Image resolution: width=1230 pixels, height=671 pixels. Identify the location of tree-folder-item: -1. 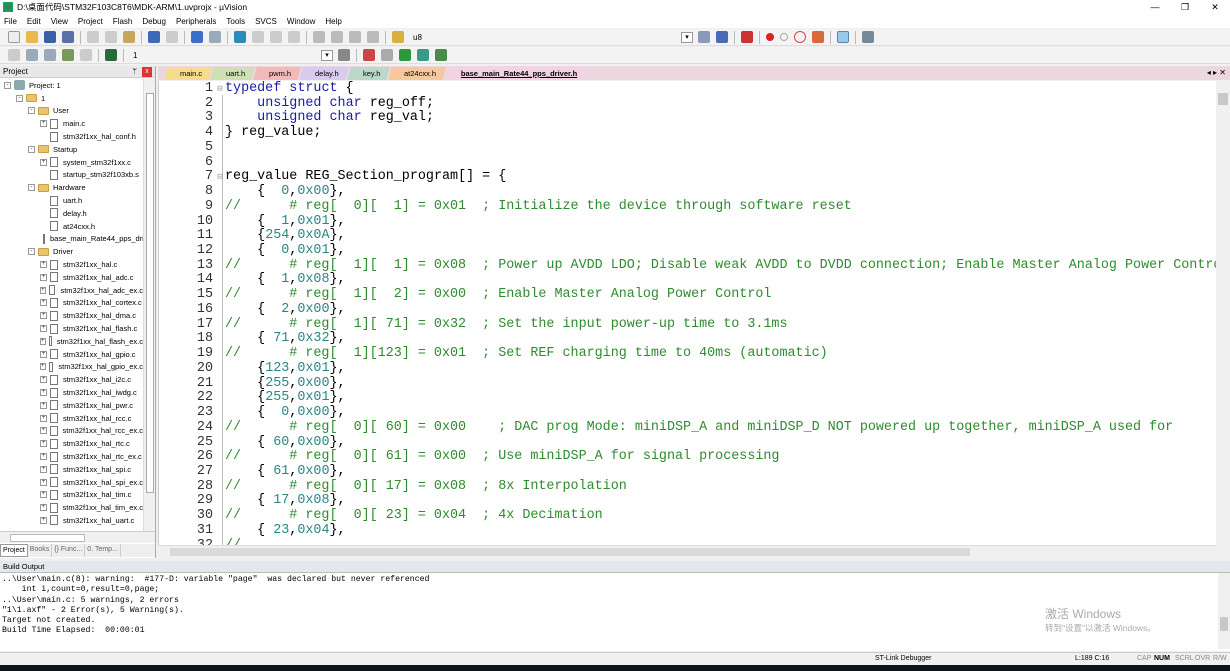
(71, 98).